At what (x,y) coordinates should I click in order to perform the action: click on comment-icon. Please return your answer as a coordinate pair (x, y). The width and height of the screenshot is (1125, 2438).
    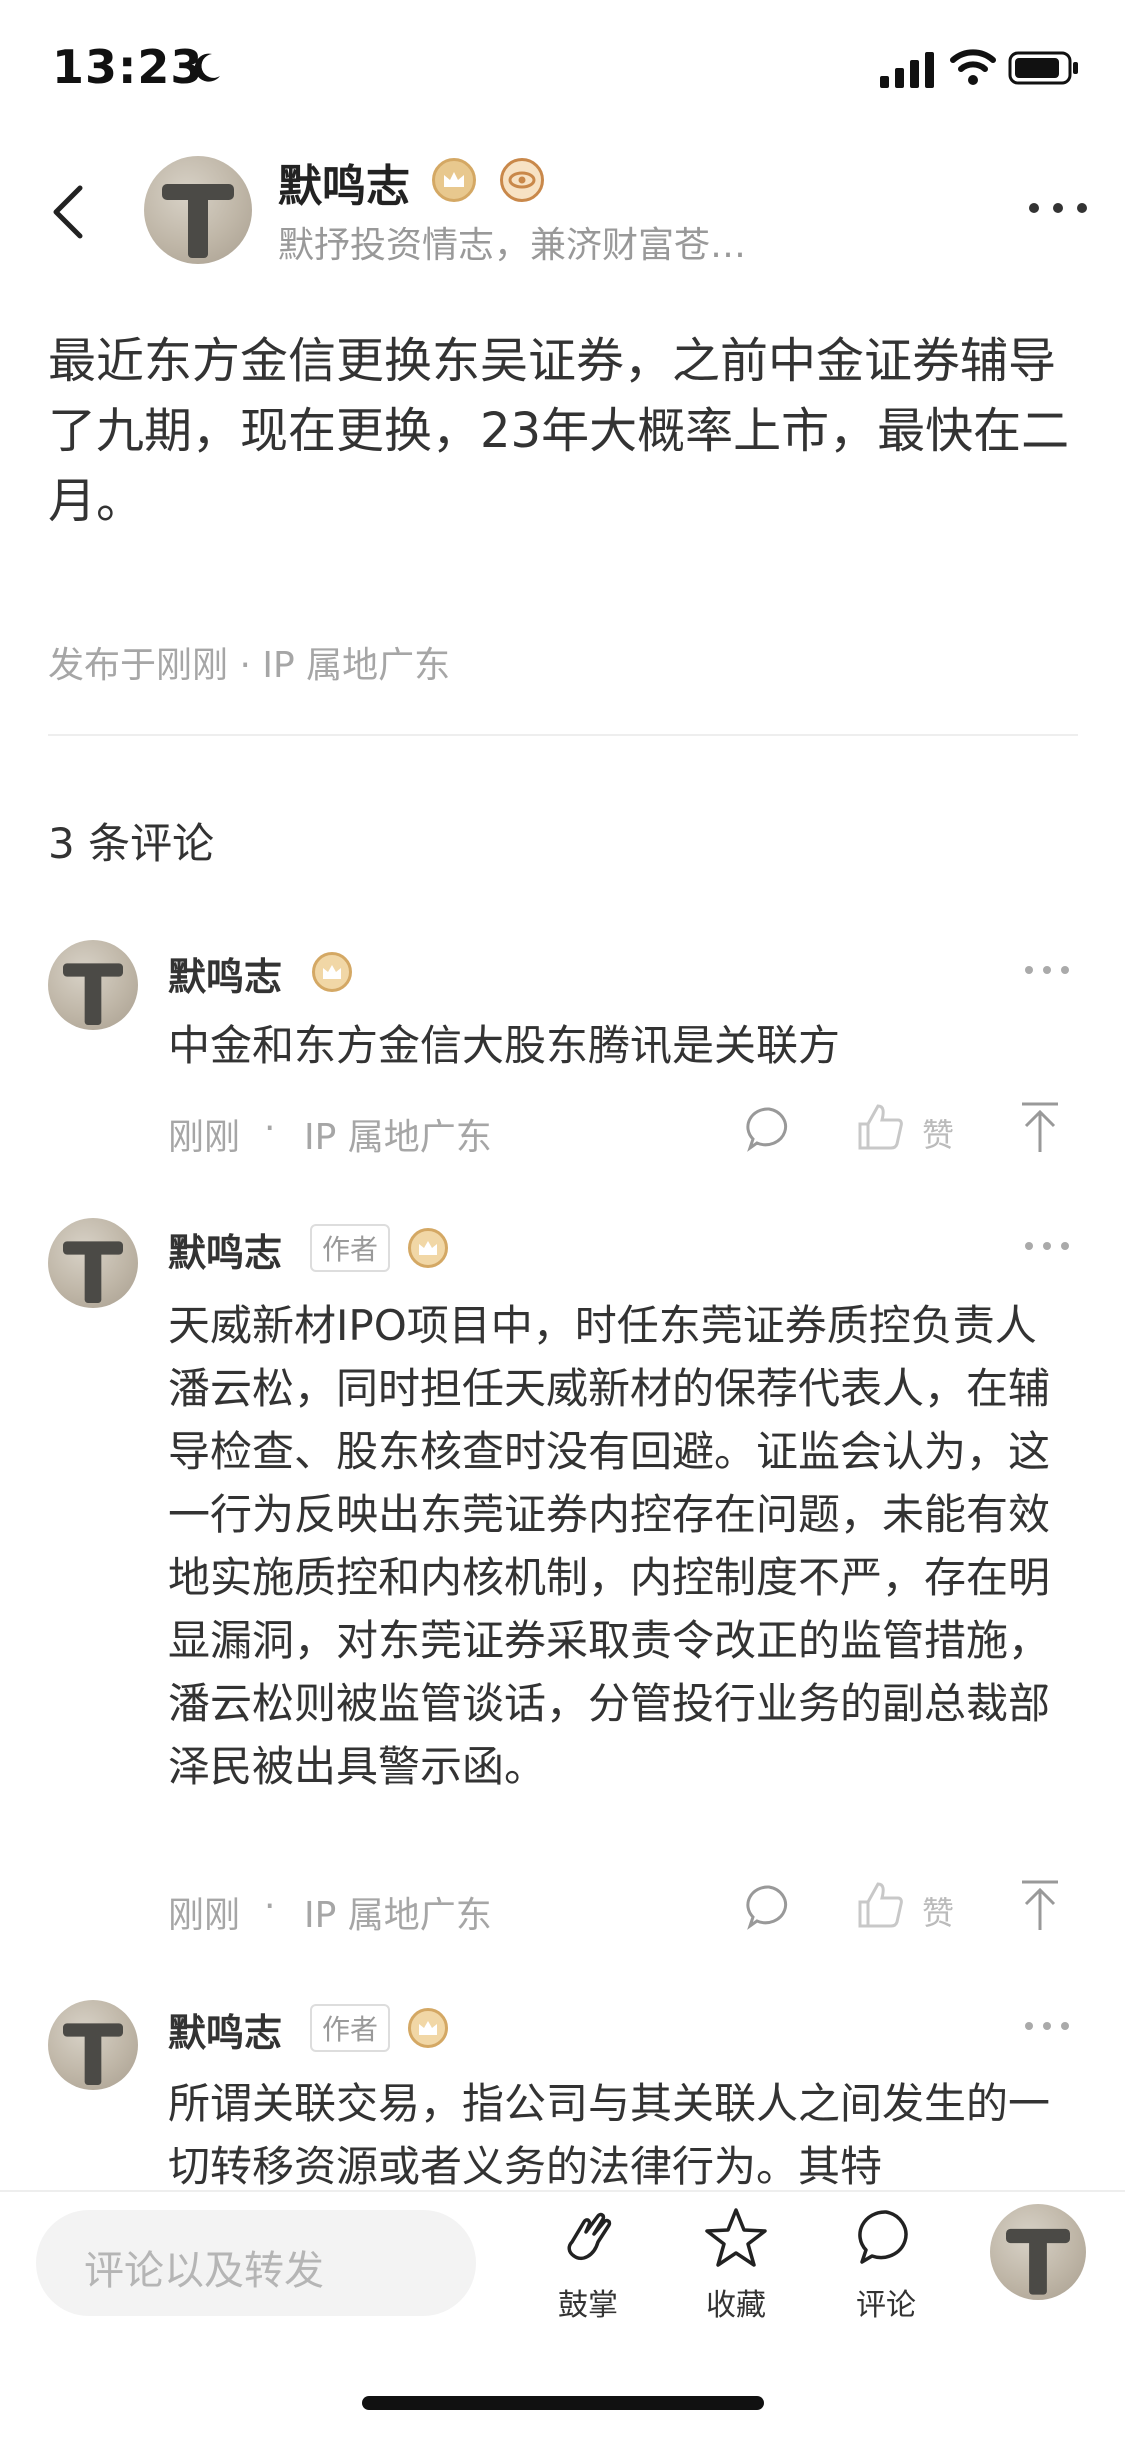
    Looking at the image, I should click on (883, 2237).